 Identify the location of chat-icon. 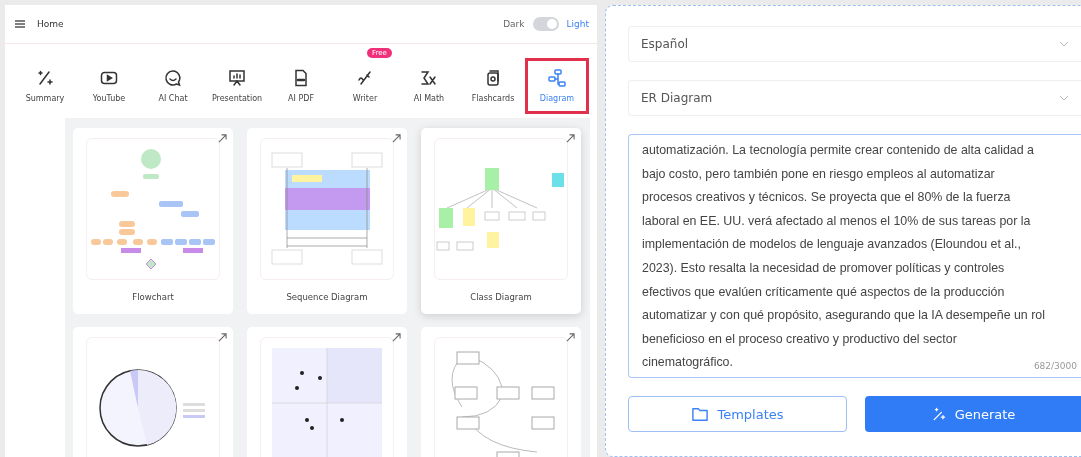
(173, 78).